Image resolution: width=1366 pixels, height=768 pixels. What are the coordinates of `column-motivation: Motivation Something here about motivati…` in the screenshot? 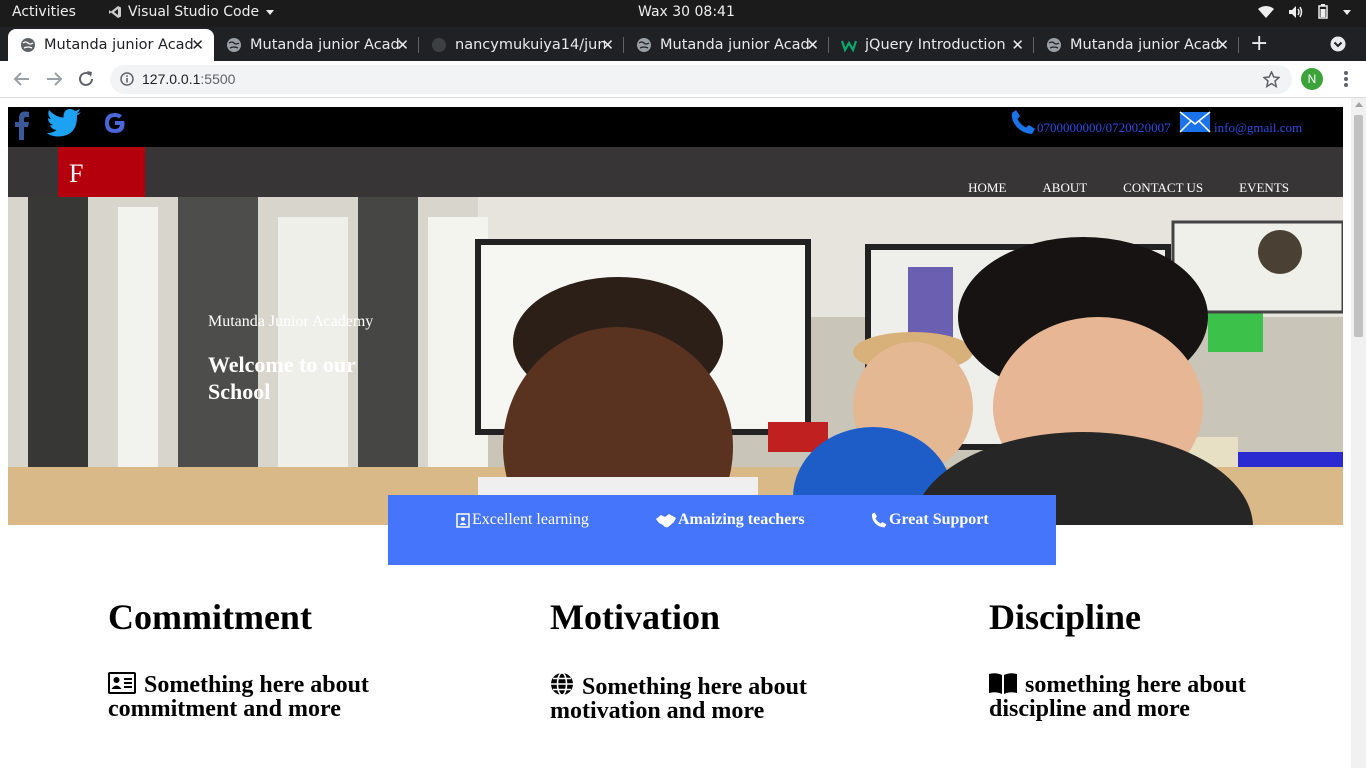 It's located at (700, 659).